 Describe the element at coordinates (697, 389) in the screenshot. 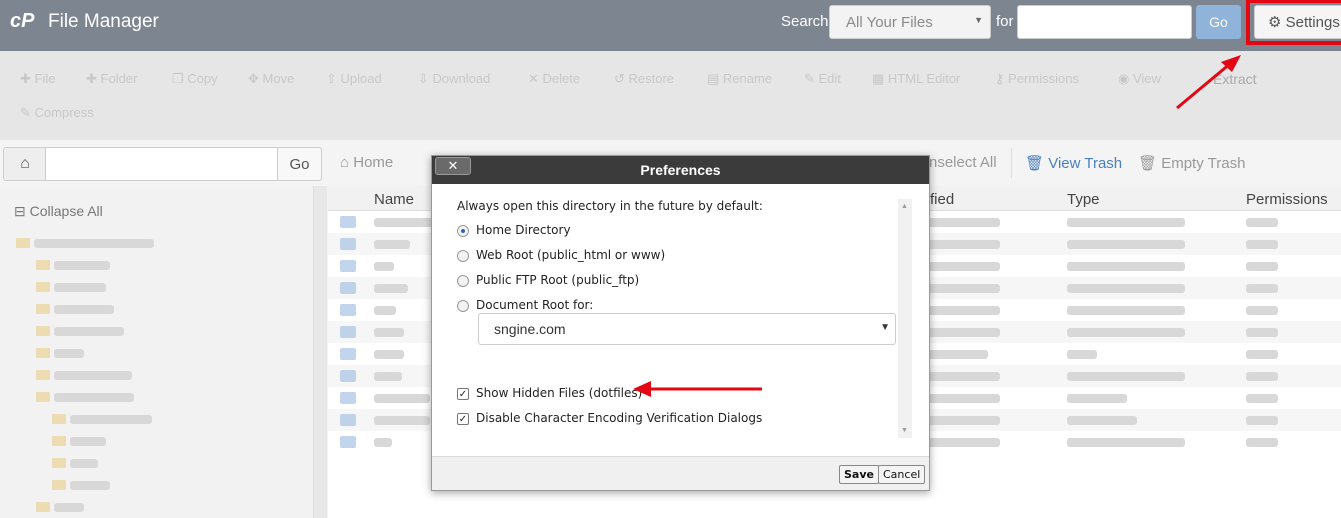

I see `hidden-files-pointer-arrow` at that location.